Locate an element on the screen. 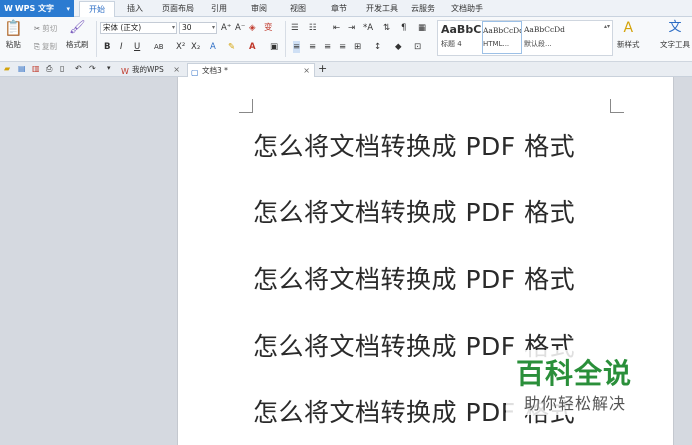 This screenshot has width=692, height=445. print-icon: ⎙ is located at coordinates (49, 69).